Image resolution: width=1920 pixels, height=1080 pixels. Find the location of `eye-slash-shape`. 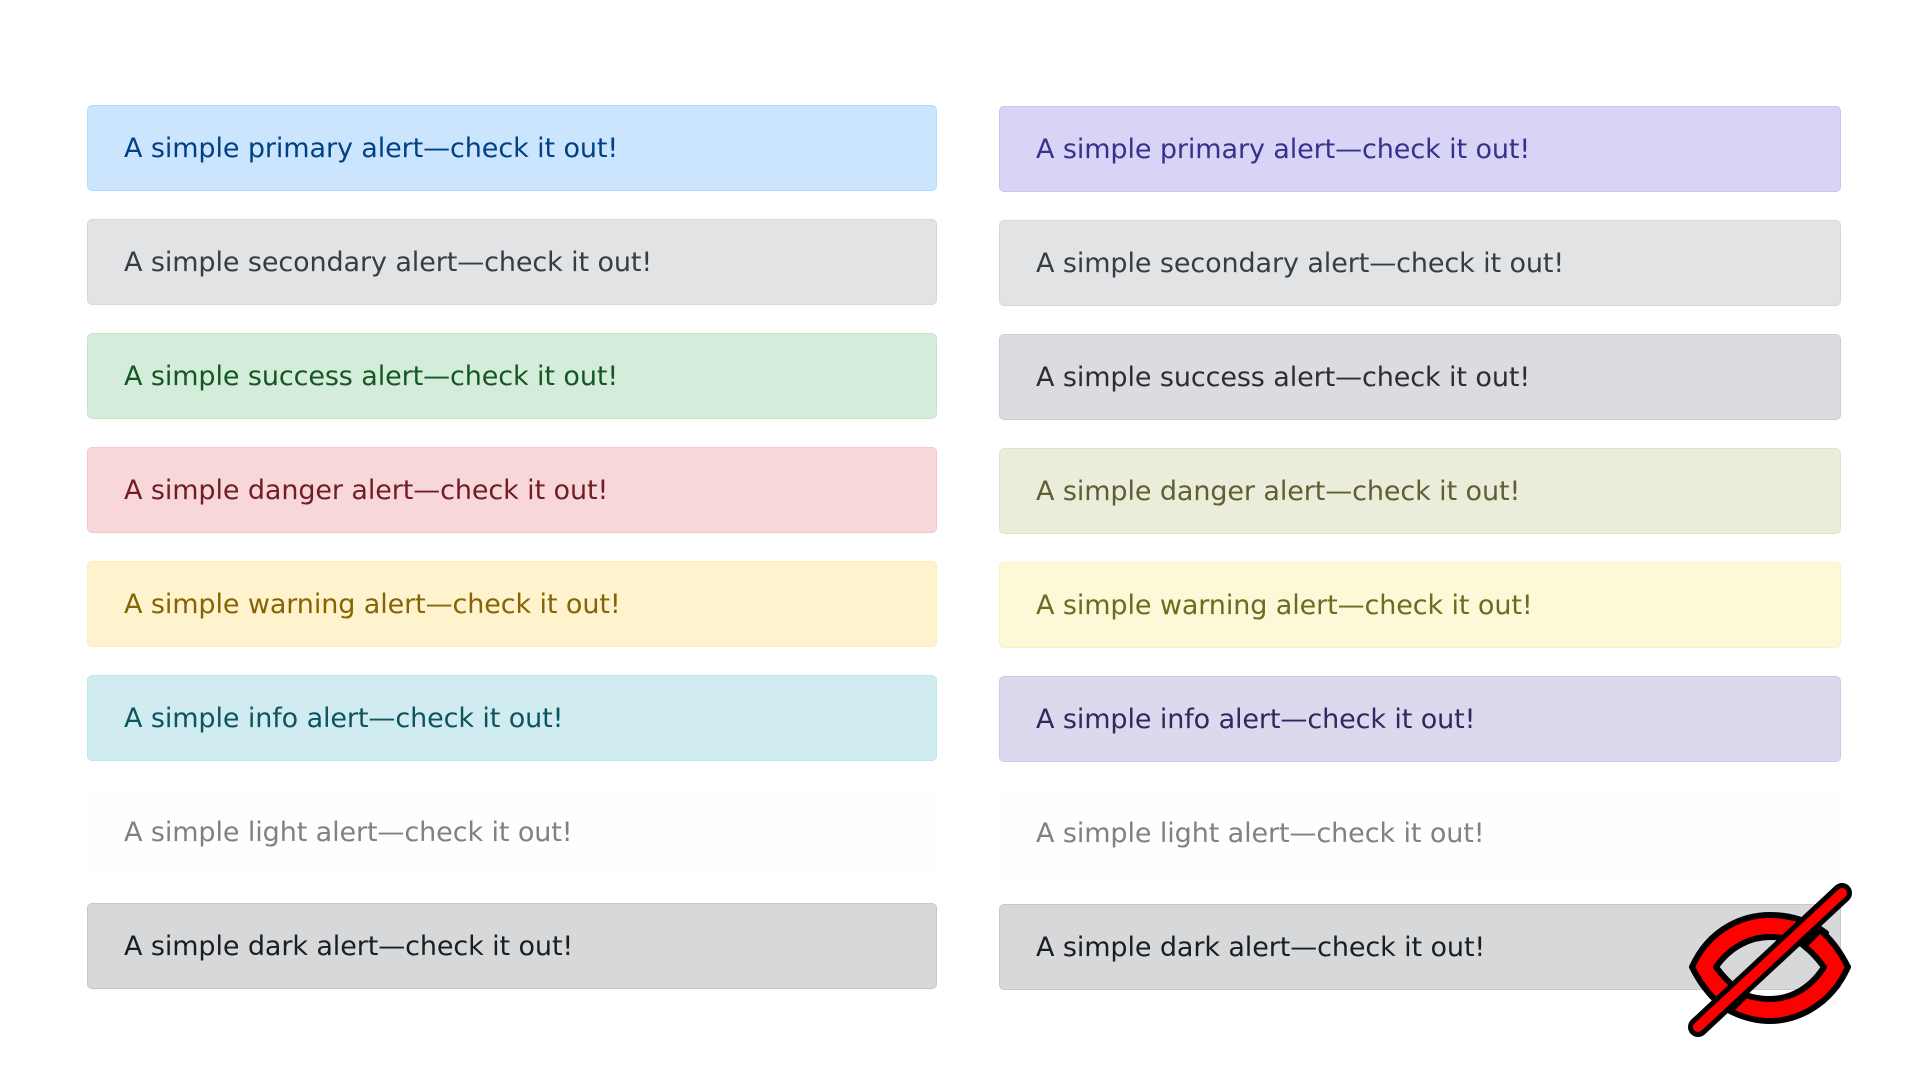

eye-slash-shape is located at coordinates (1770, 960).